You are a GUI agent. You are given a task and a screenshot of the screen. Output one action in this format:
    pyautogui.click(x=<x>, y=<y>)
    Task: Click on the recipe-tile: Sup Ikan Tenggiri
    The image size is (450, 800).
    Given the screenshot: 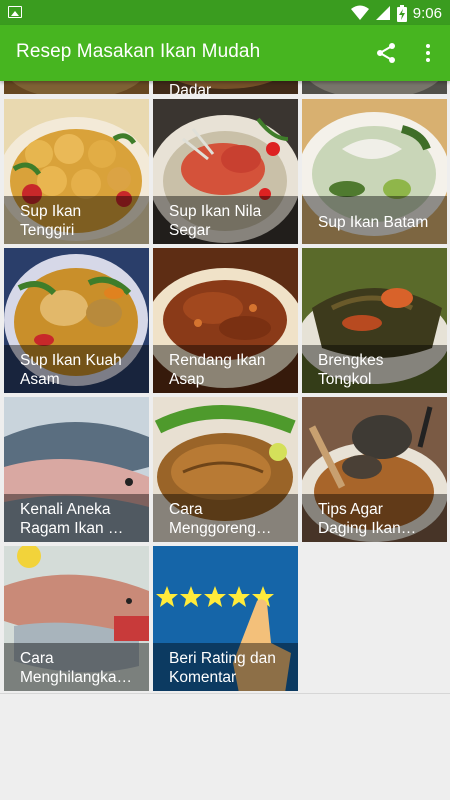 What is the action you would take?
    pyautogui.click(x=76, y=171)
    